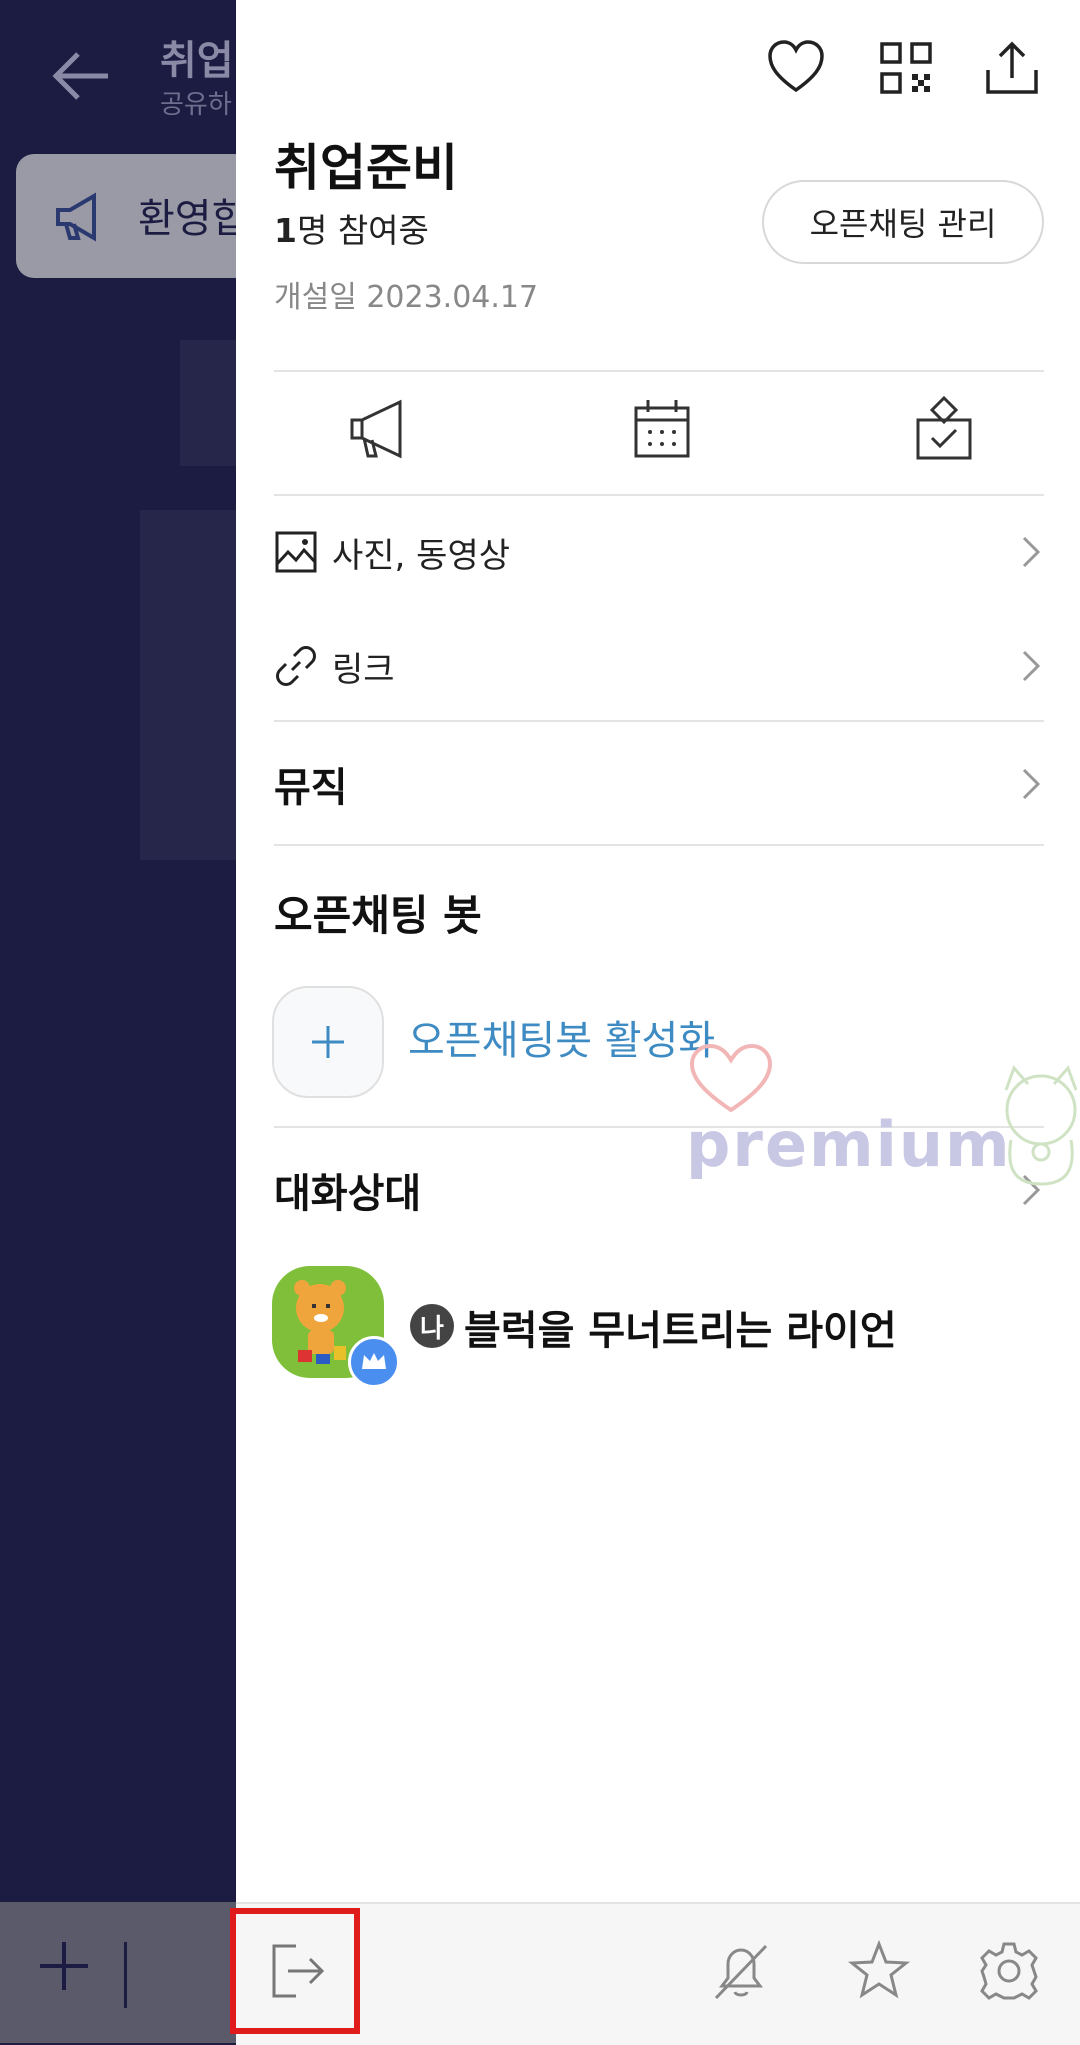  Describe the element at coordinates (658, 1973) in the screenshot. I see `drawer-bottom-bar` at that location.